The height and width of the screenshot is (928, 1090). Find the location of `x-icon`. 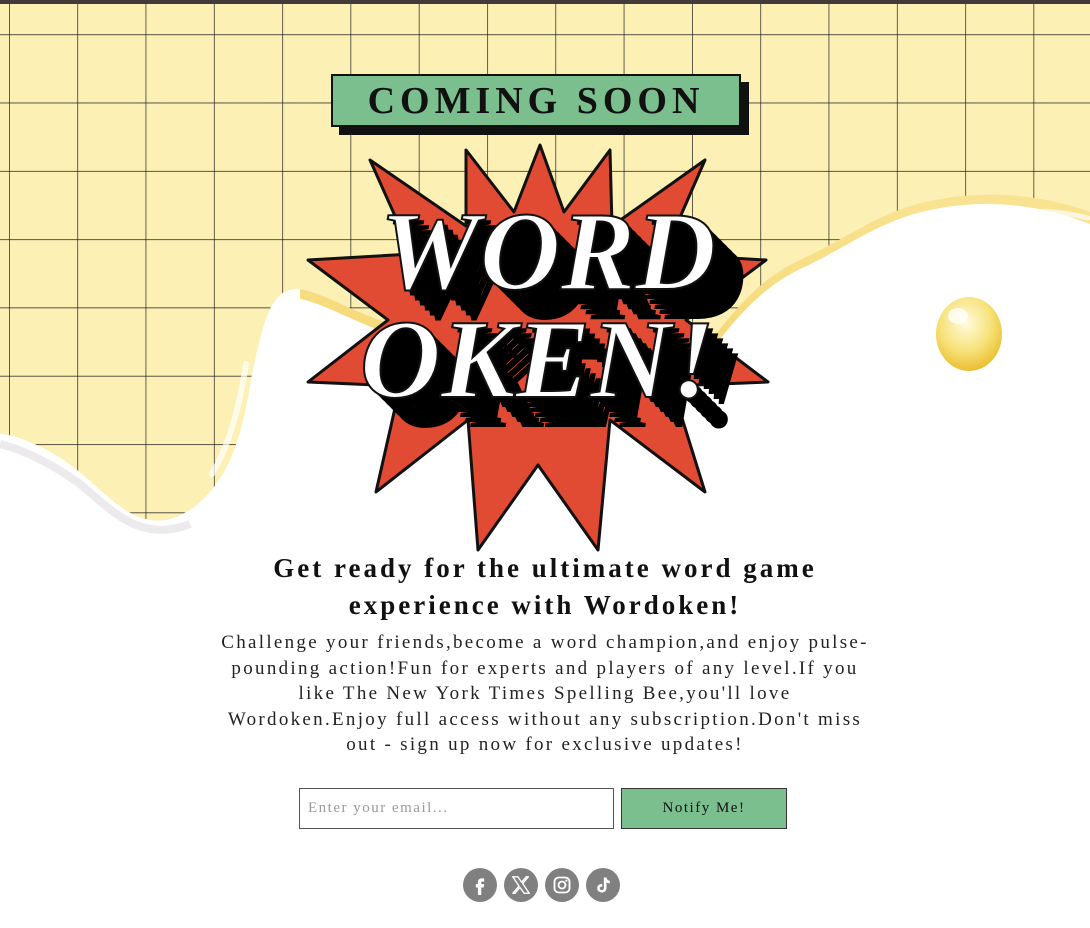

x-icon is located at coordinates (521, 885).